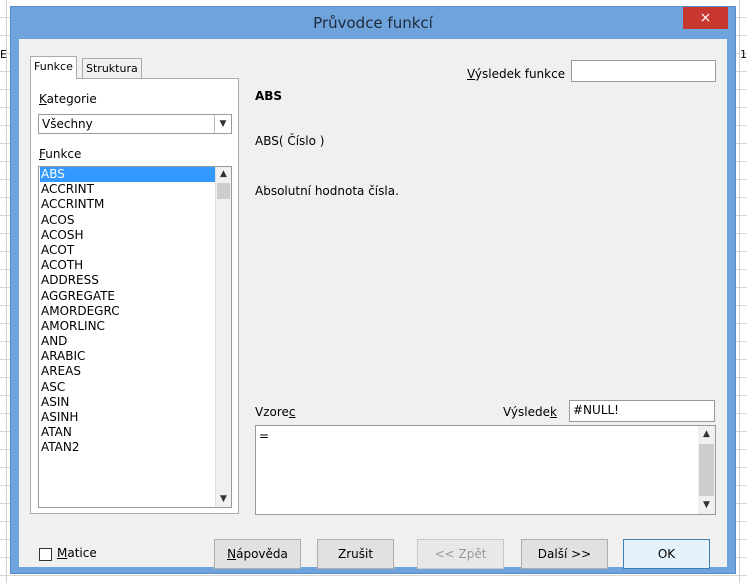  What do you see at coordinates (290, 141) in the screenshot?
I see `function-syntax: ABS( Číslo )` at bounding box center [290, 141].